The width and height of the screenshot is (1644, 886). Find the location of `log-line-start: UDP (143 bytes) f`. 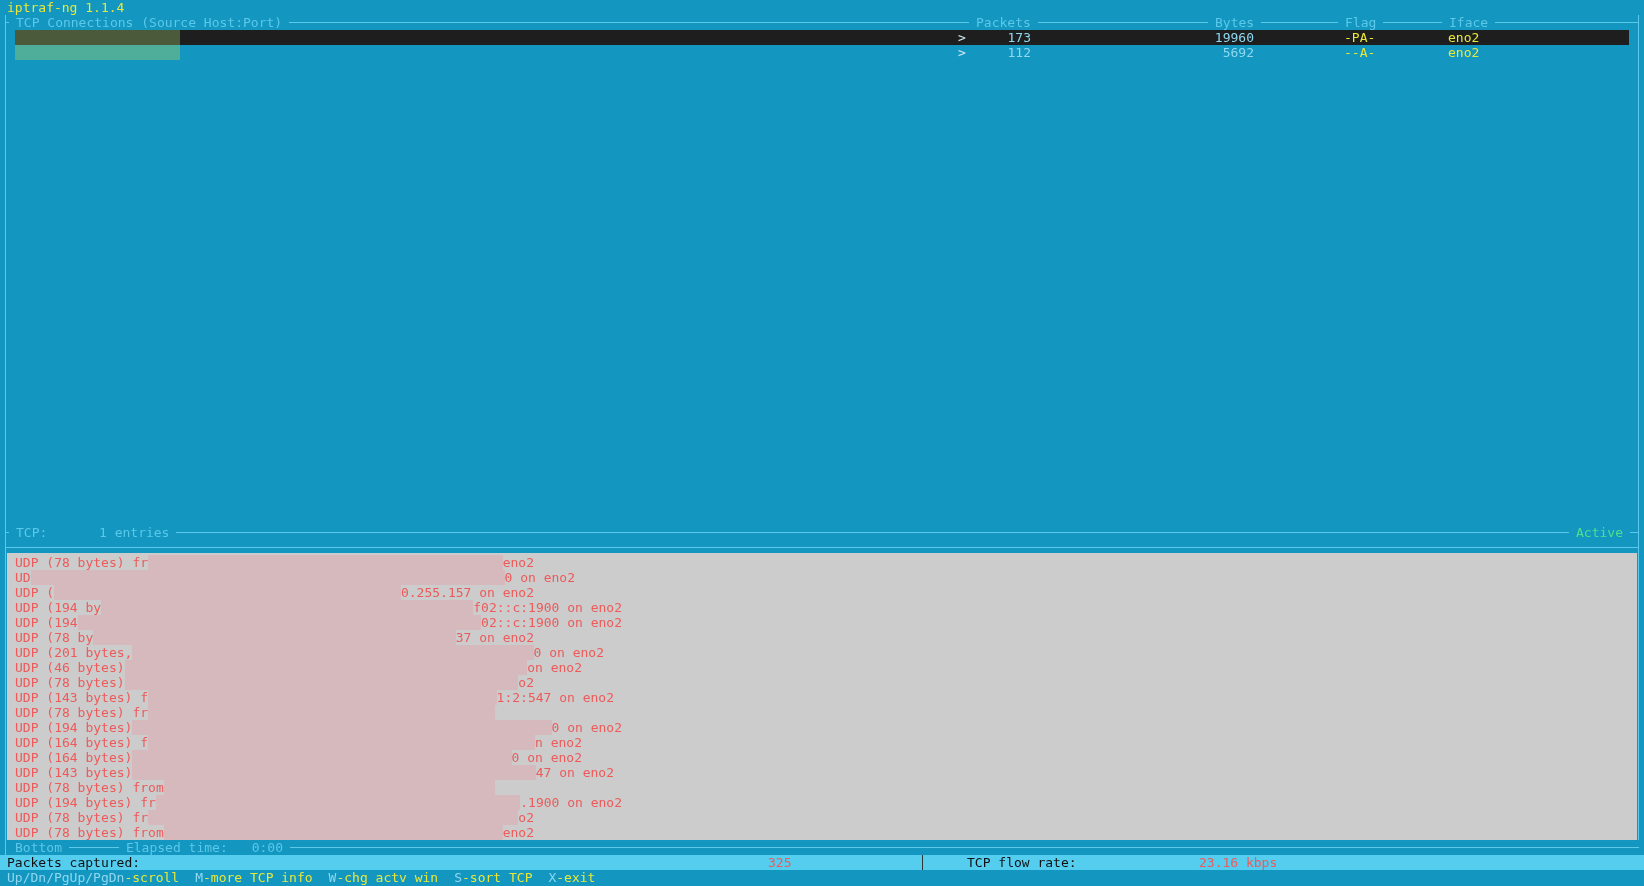

log-line-start: UDP (143 bytes) f is located at coordinates (82, 697).